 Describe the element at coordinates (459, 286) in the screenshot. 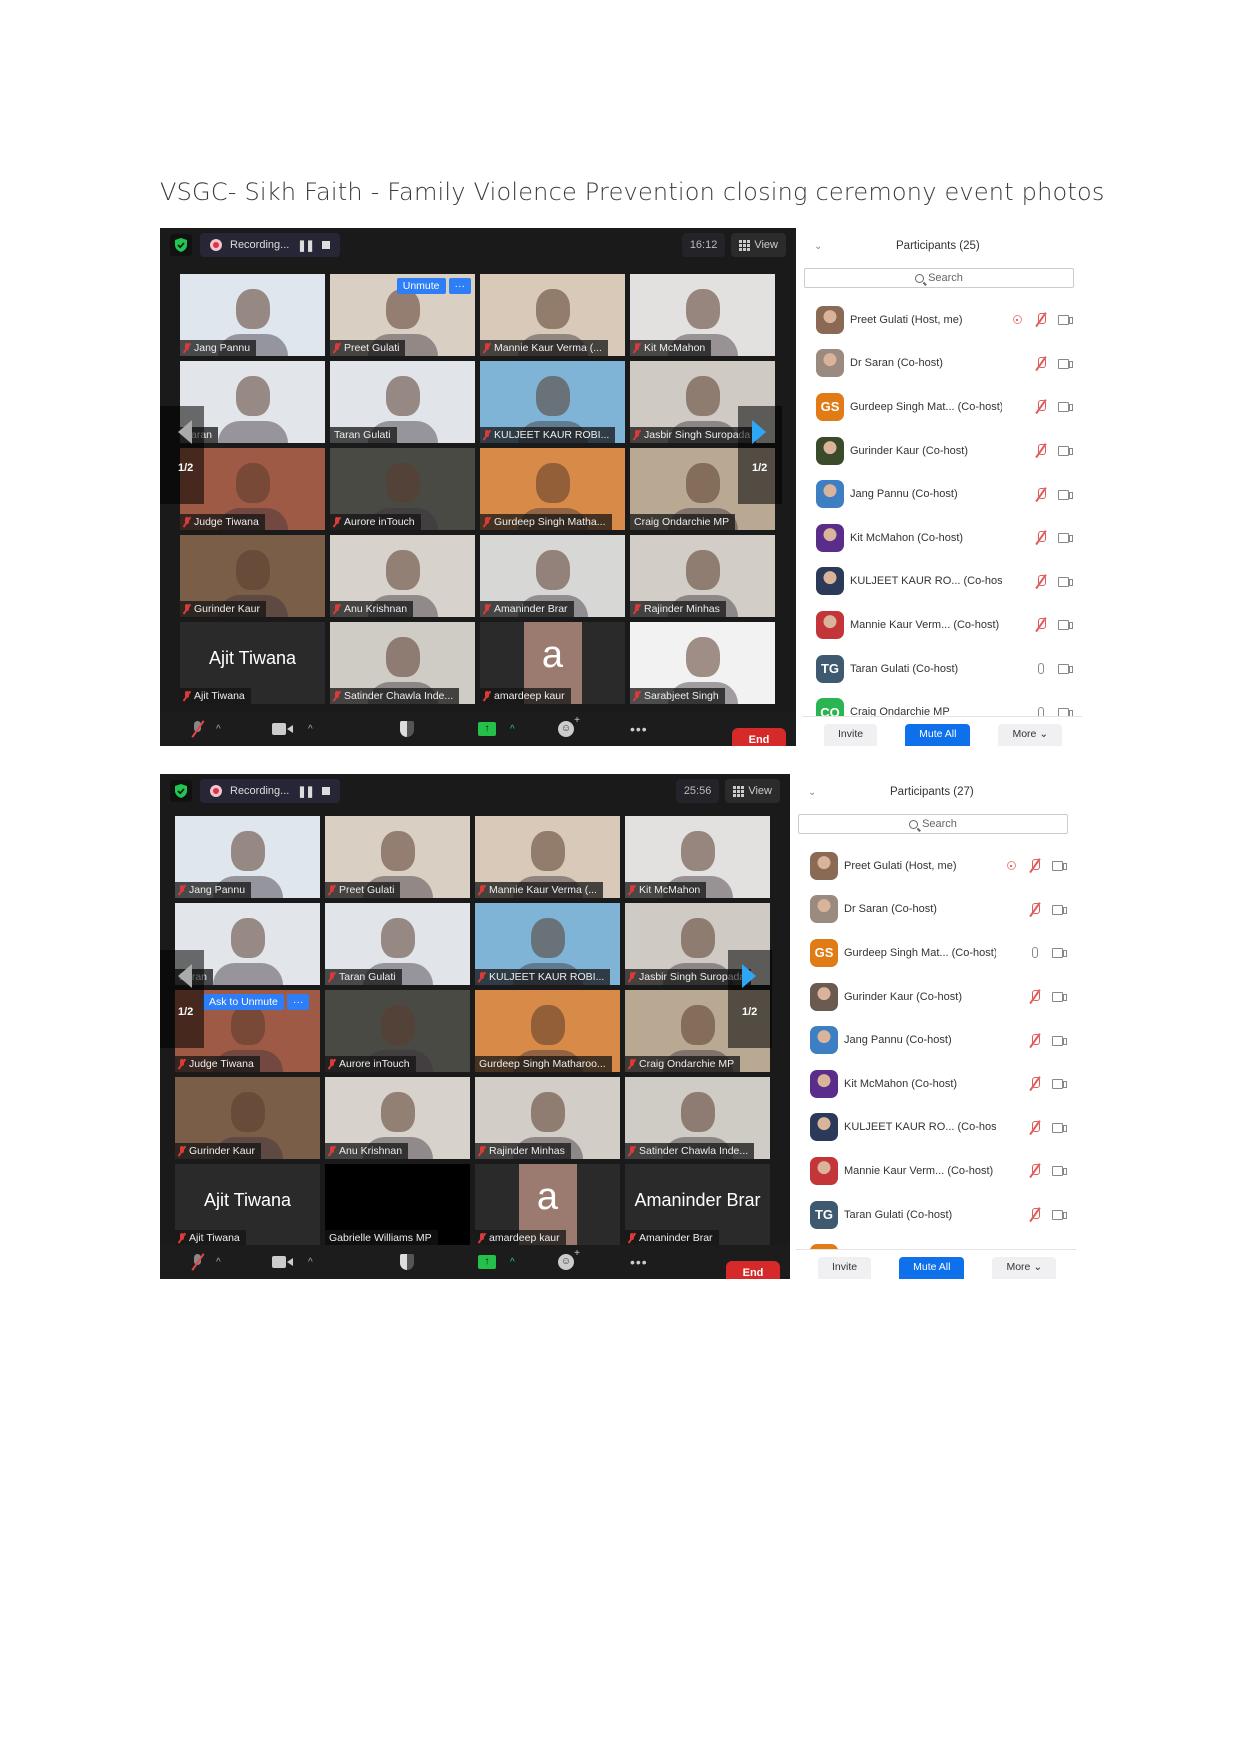

I see `tile-more-options-icon: ···` at that location.